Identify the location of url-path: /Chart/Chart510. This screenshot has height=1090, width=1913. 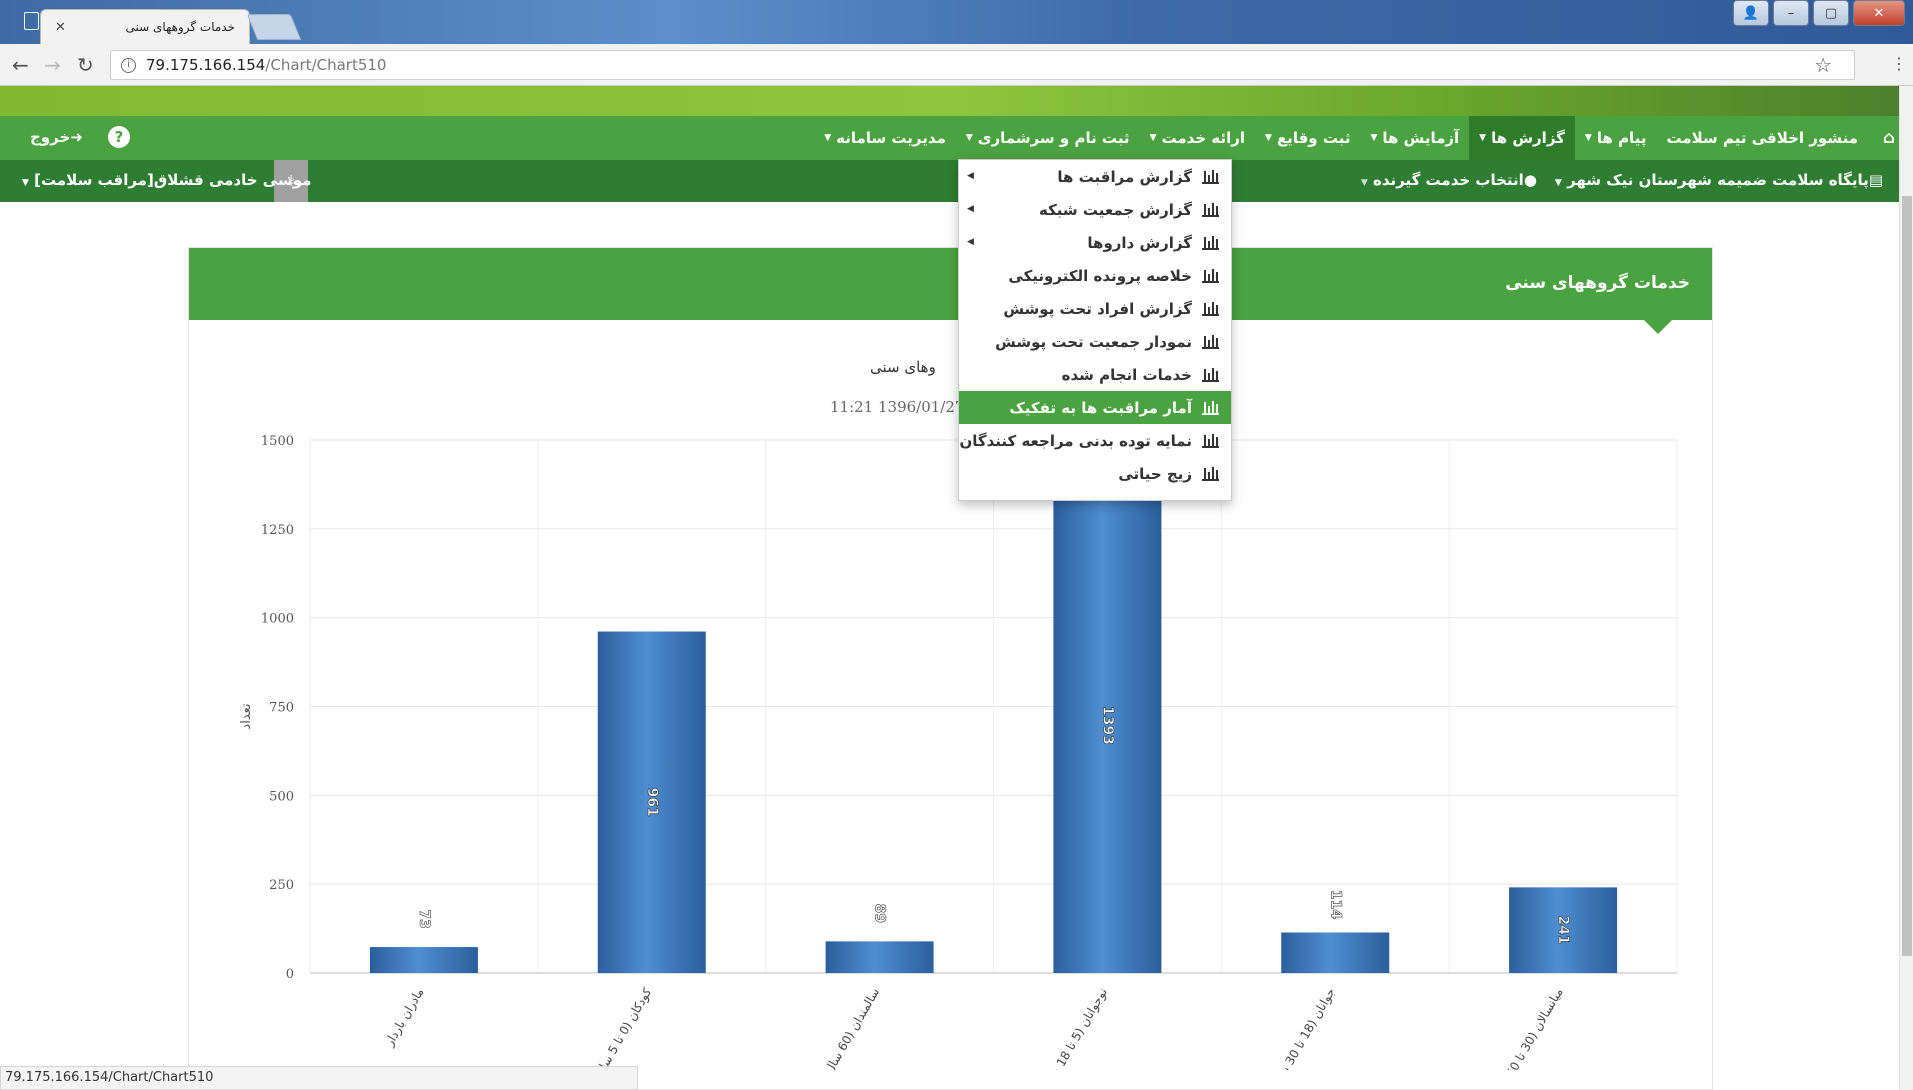
(326, 65).